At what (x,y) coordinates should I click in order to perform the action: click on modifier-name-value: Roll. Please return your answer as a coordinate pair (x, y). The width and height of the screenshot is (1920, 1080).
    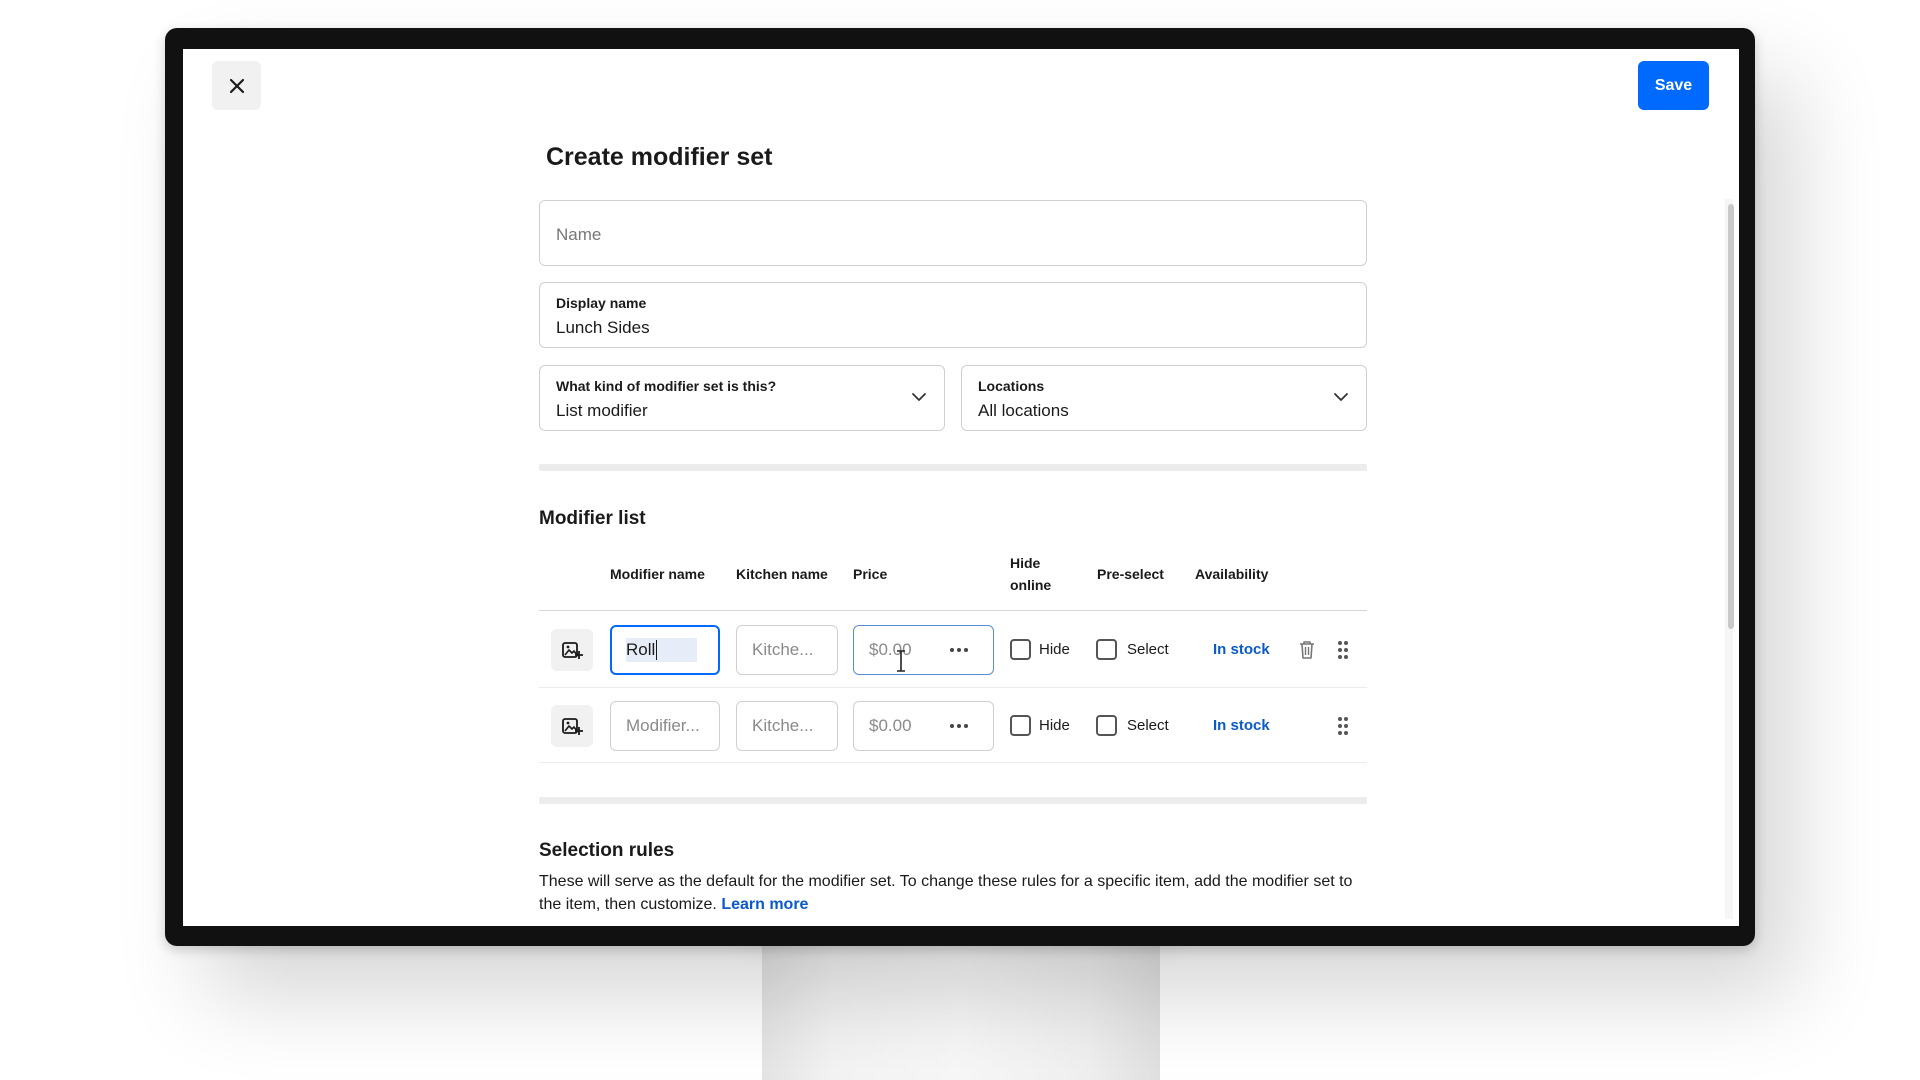
    Looking at the image, I should click on (662, 650).